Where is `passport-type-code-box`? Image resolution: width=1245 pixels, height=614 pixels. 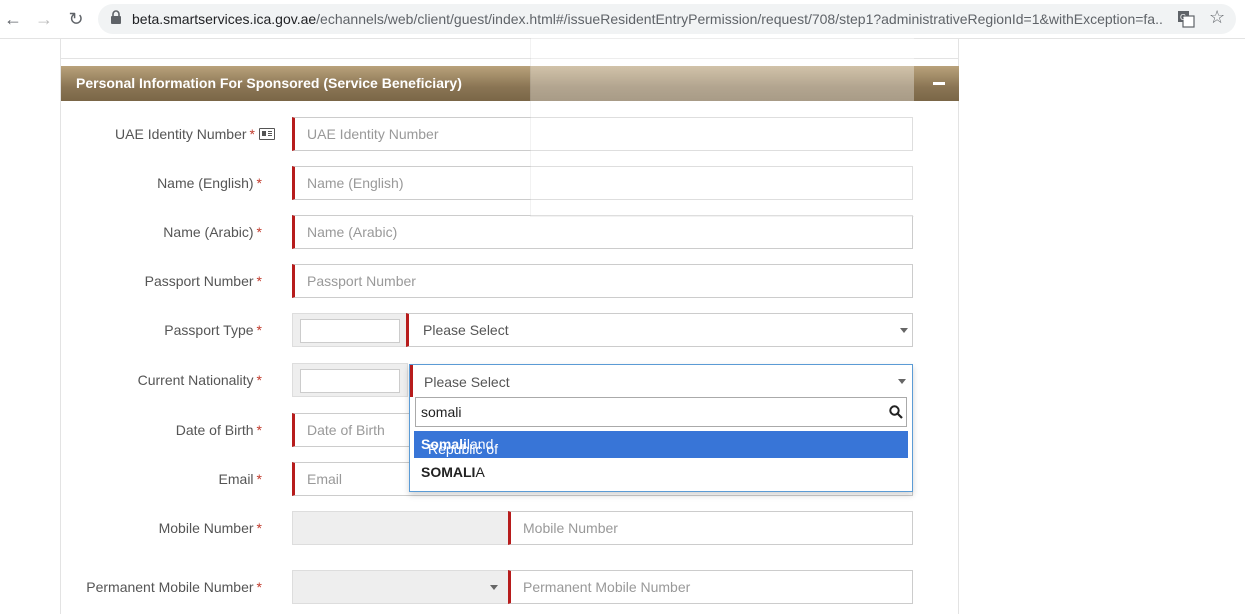
passport-type-code-box is located at coordinates (350, 330).